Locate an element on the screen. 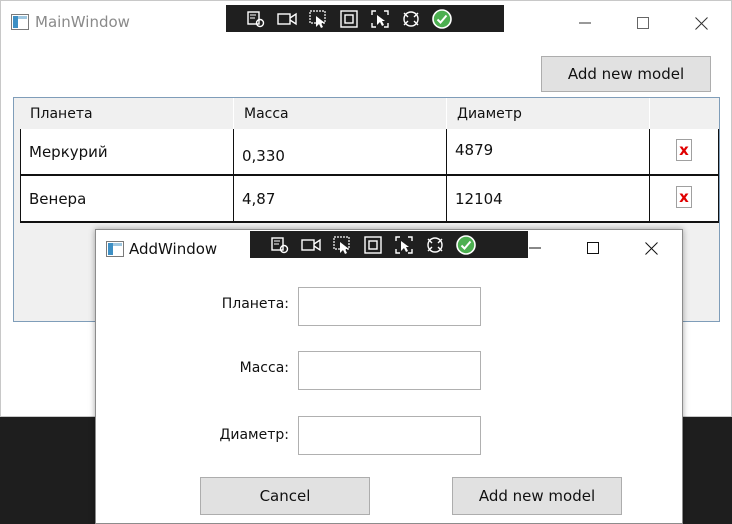 Image resolution: width=732 pixels, height=524 pixels. grid-header: Планета Масса Диаметр is located at coordinates (366, 113).